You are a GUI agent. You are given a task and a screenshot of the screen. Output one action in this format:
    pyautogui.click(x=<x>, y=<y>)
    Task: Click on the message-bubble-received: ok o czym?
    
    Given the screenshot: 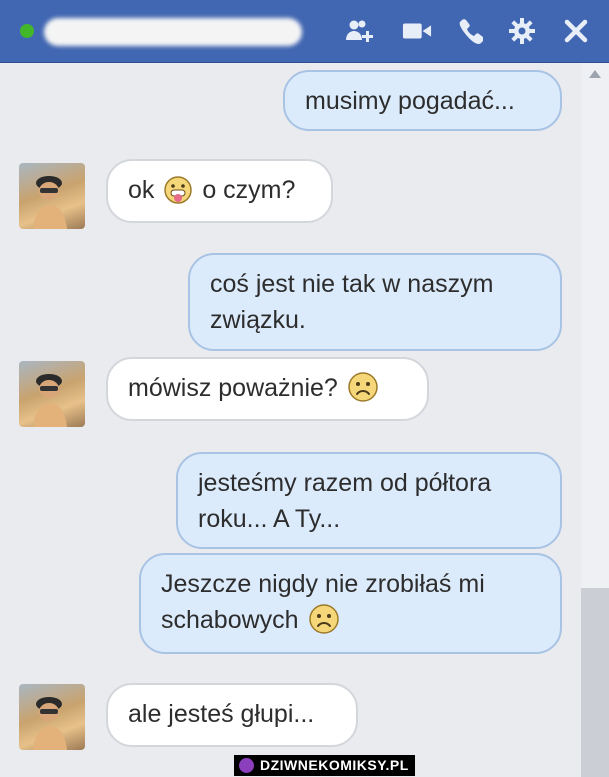 What is the action you would take?
    pyautogui.click(x=219, y=191)
    